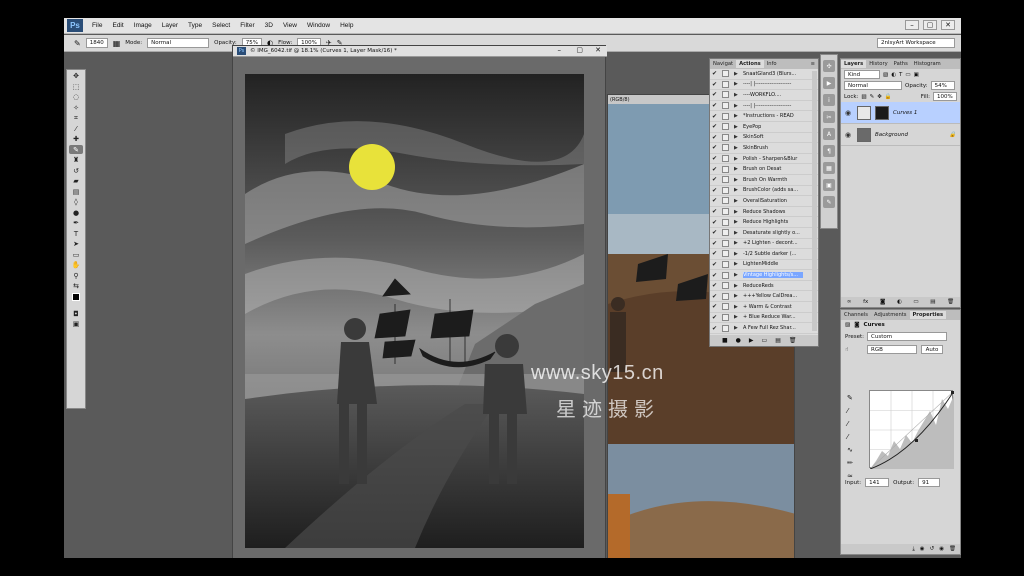  Describe the element at coordinates (76, 107) in the screenshot. I see `quick-select-tool-icon: ✧` at that location.